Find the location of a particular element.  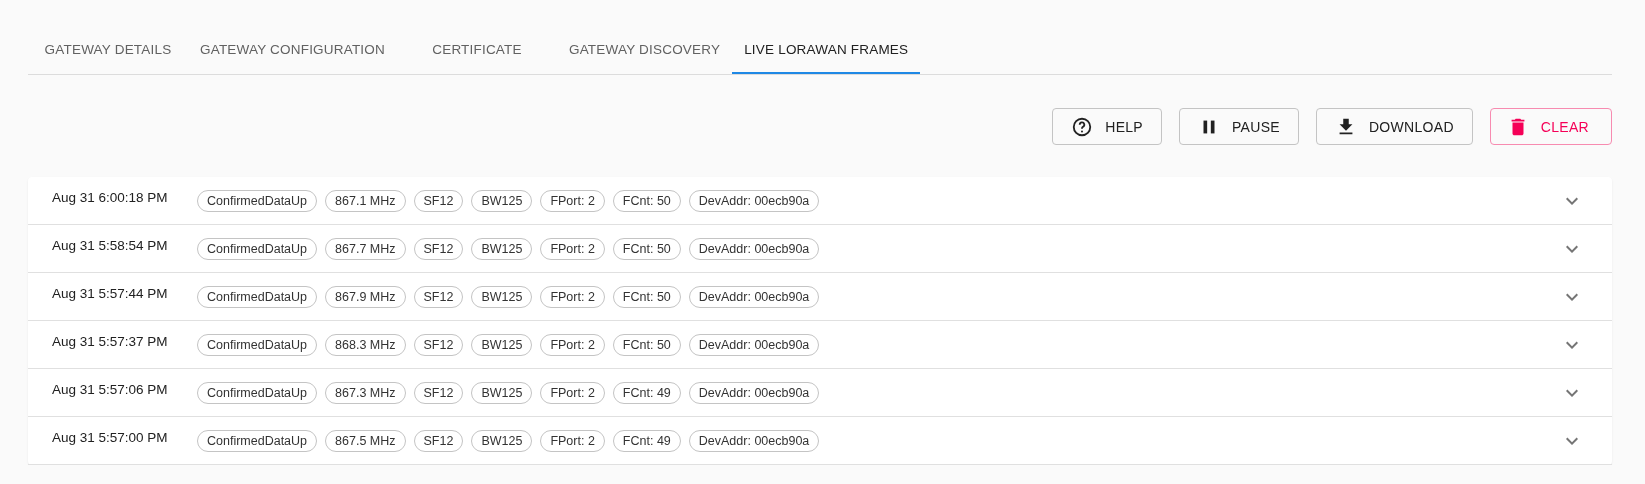

frame-row: Aug 31 5:57:06 PM ConfirmedDataUp 867.3 MHz SF12 BW125 FPort: 2 FCnt: 49 DevAddr: 00ecb90a is located at coordinates (820, 393).